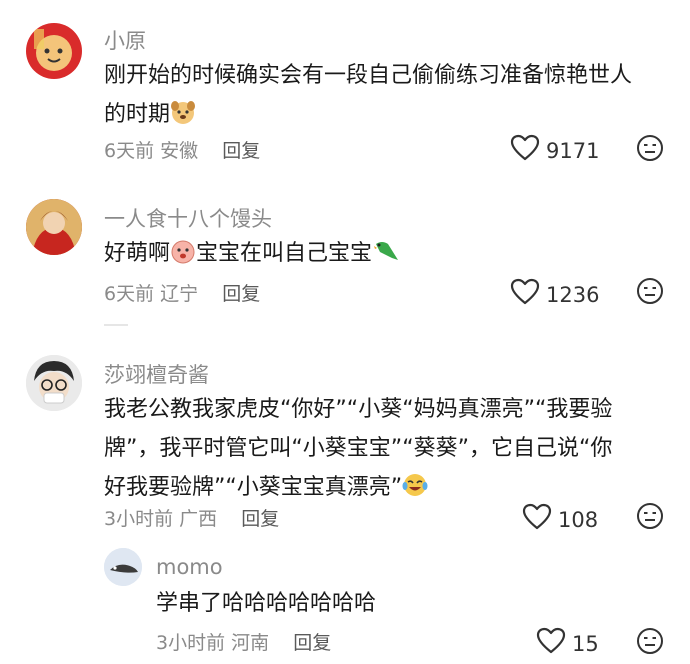  I want to click on like-button: 108, so click(560, 519).